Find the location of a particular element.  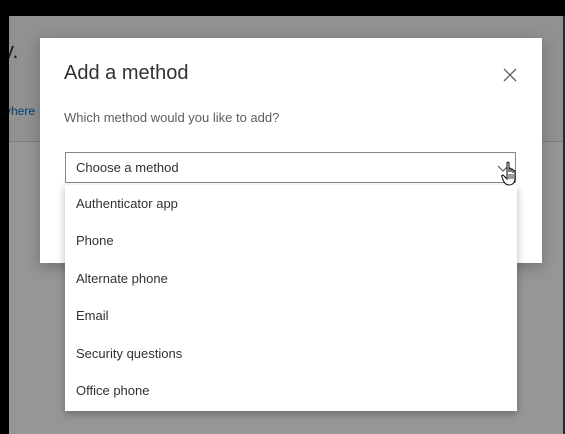

option-office-phone: Office phone is located at coordinates (291, 390).